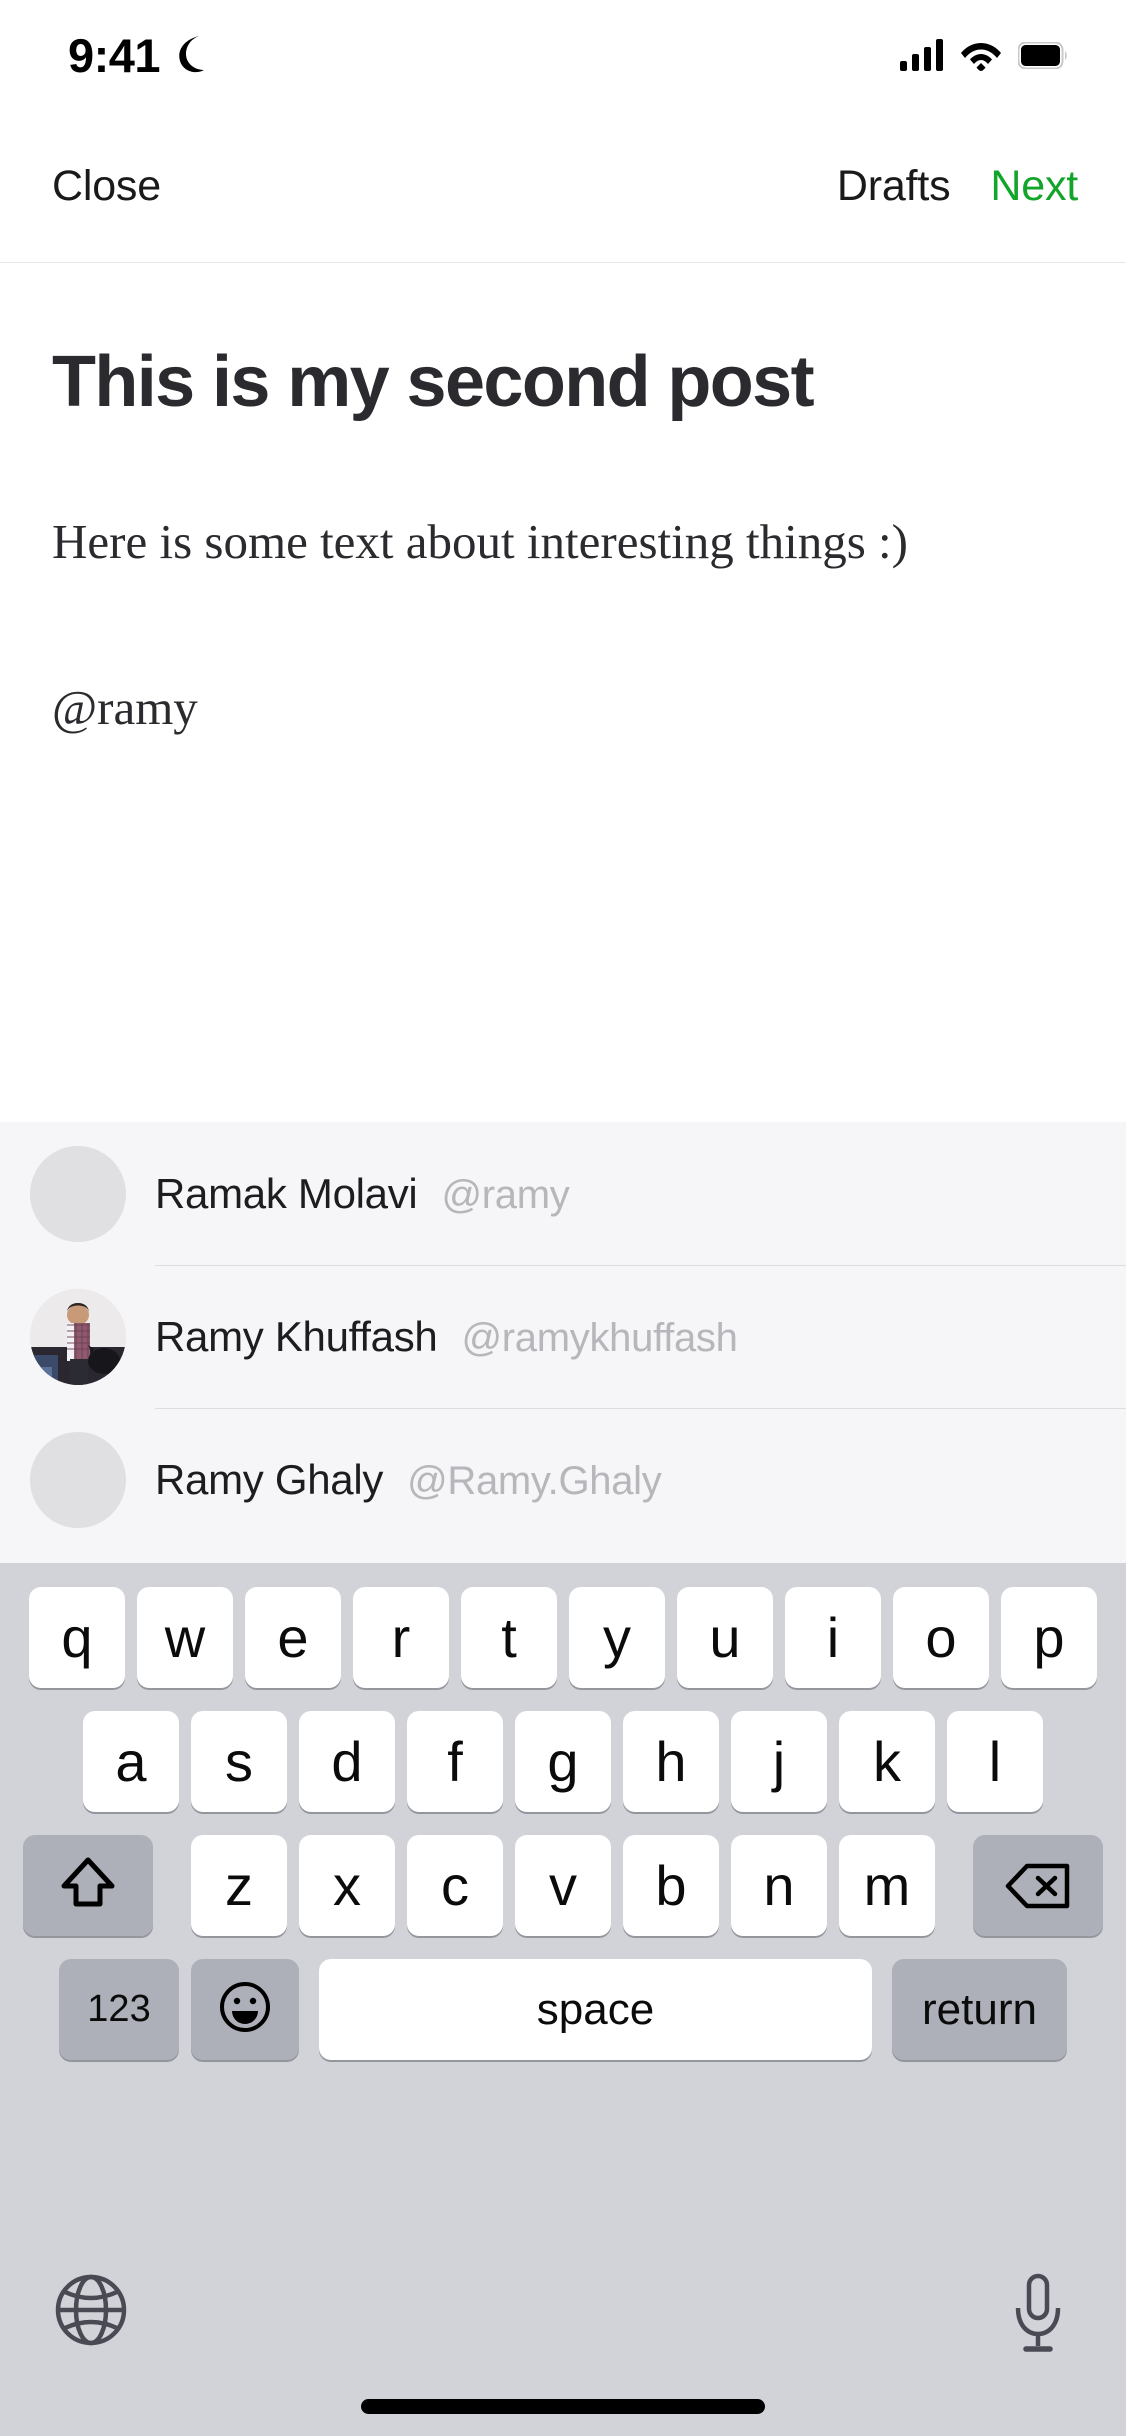  I want to click on avatar-photo, so click(78, 1336).